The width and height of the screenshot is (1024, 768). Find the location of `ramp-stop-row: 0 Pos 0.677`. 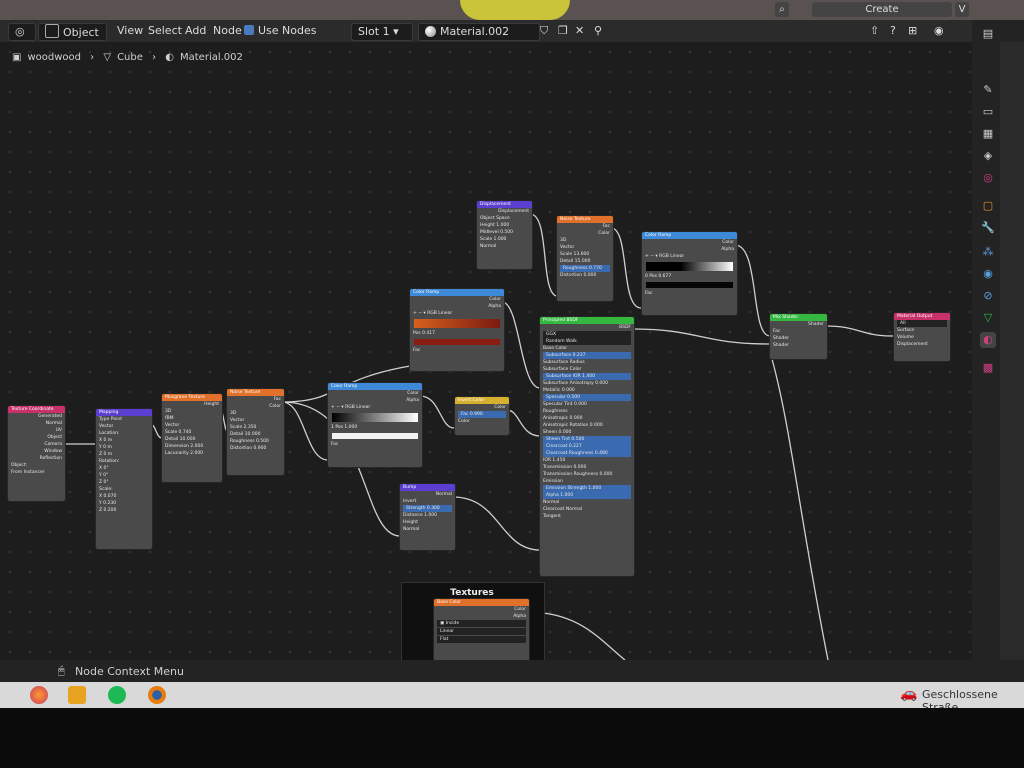

ramp-stop-row: 0 Pos 0.677 is located at coordinates (689, 276).